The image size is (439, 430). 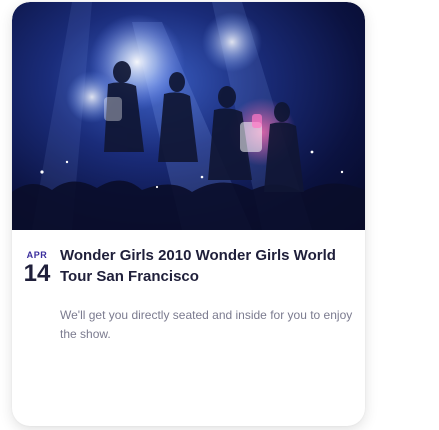 I want to click on event-date: APR 14, so click(x=37, y=268).